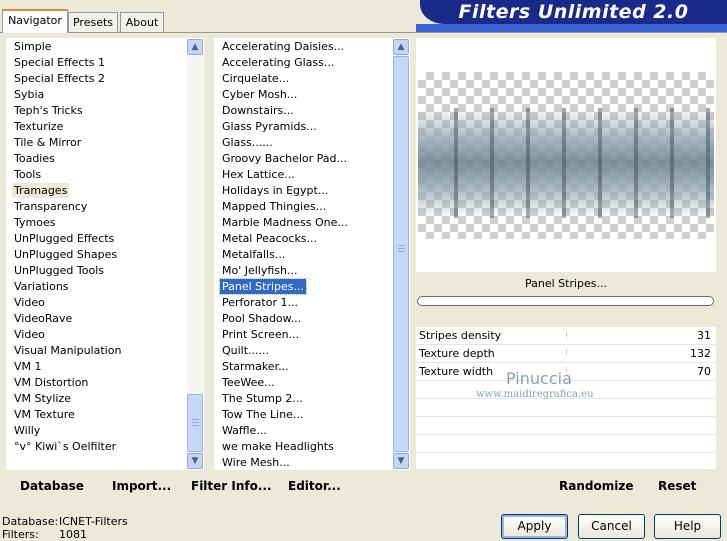  What do you see at coordinates (48, 110) in the screenshot?
I see `list-item: Teph's Tricks` at bounding box center [48, 110].